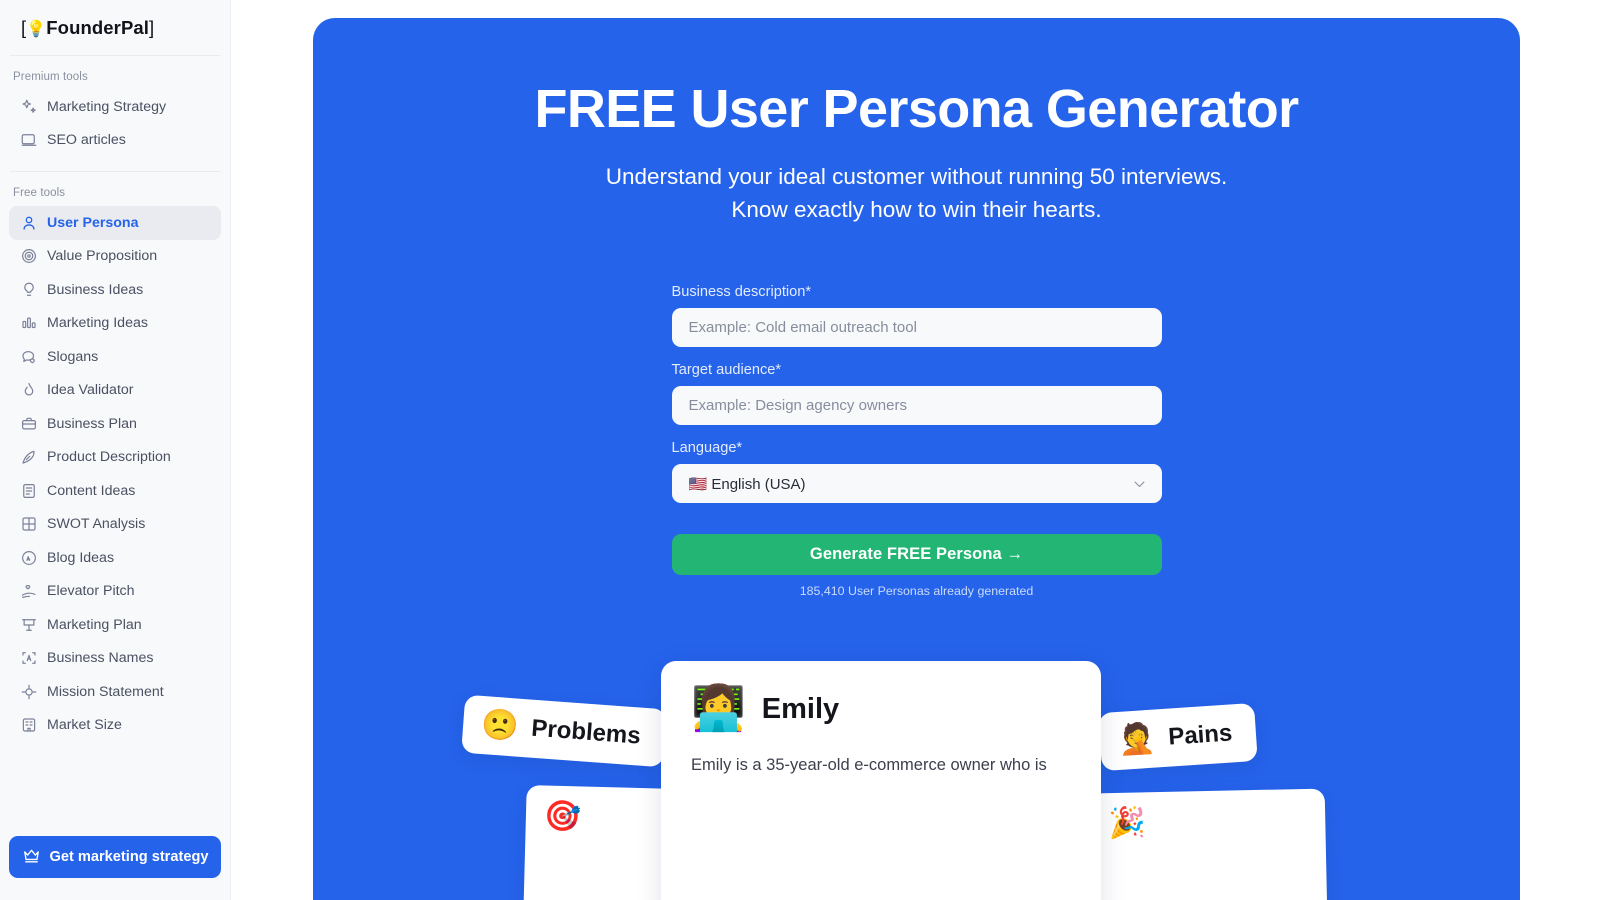  What do you see at coordinates (586, 733) in the screenshot?
I see `problems-label: Problems` at bounding box center [586, 733].